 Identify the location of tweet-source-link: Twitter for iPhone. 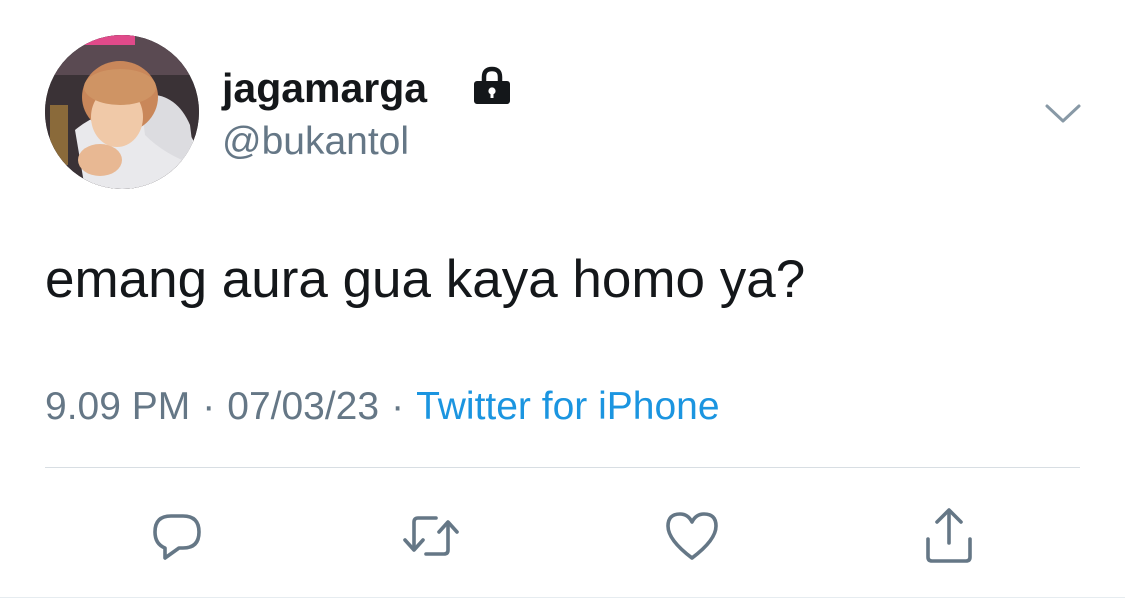
(567, 406).